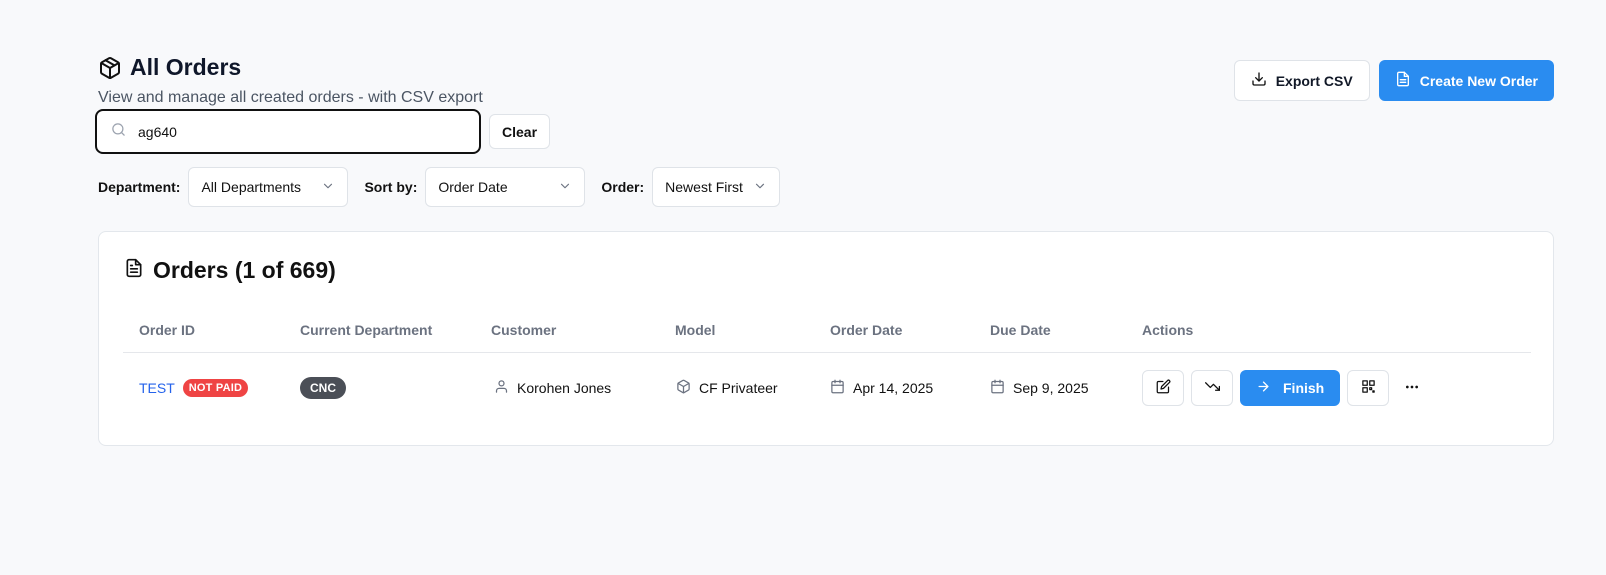  I want to click on orders-card-title: Orders (1 of 669), so click(244, 270).